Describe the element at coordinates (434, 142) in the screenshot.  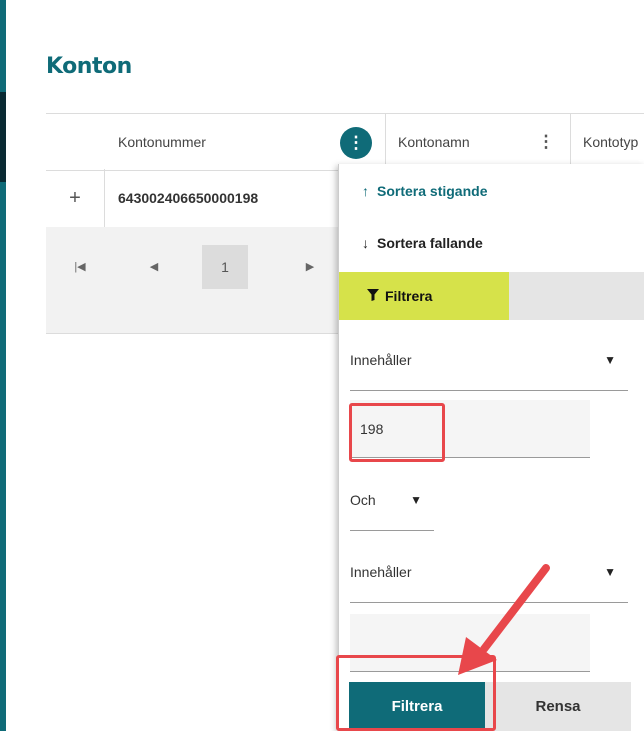
I see `column-header-kontonamn: Kontonamn` at that location.